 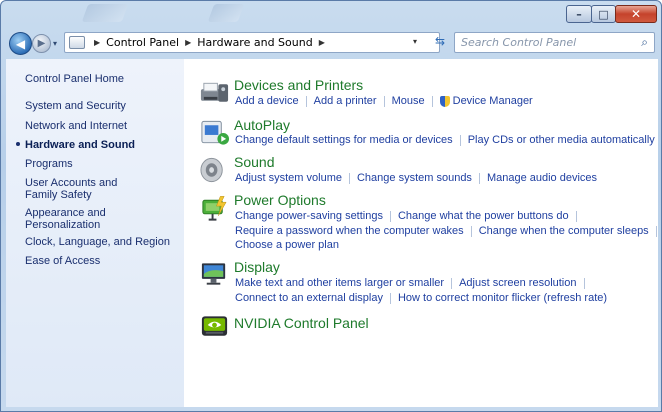 I want to click on address-dropdown-icon: ▾, so click(x=415, y=41).